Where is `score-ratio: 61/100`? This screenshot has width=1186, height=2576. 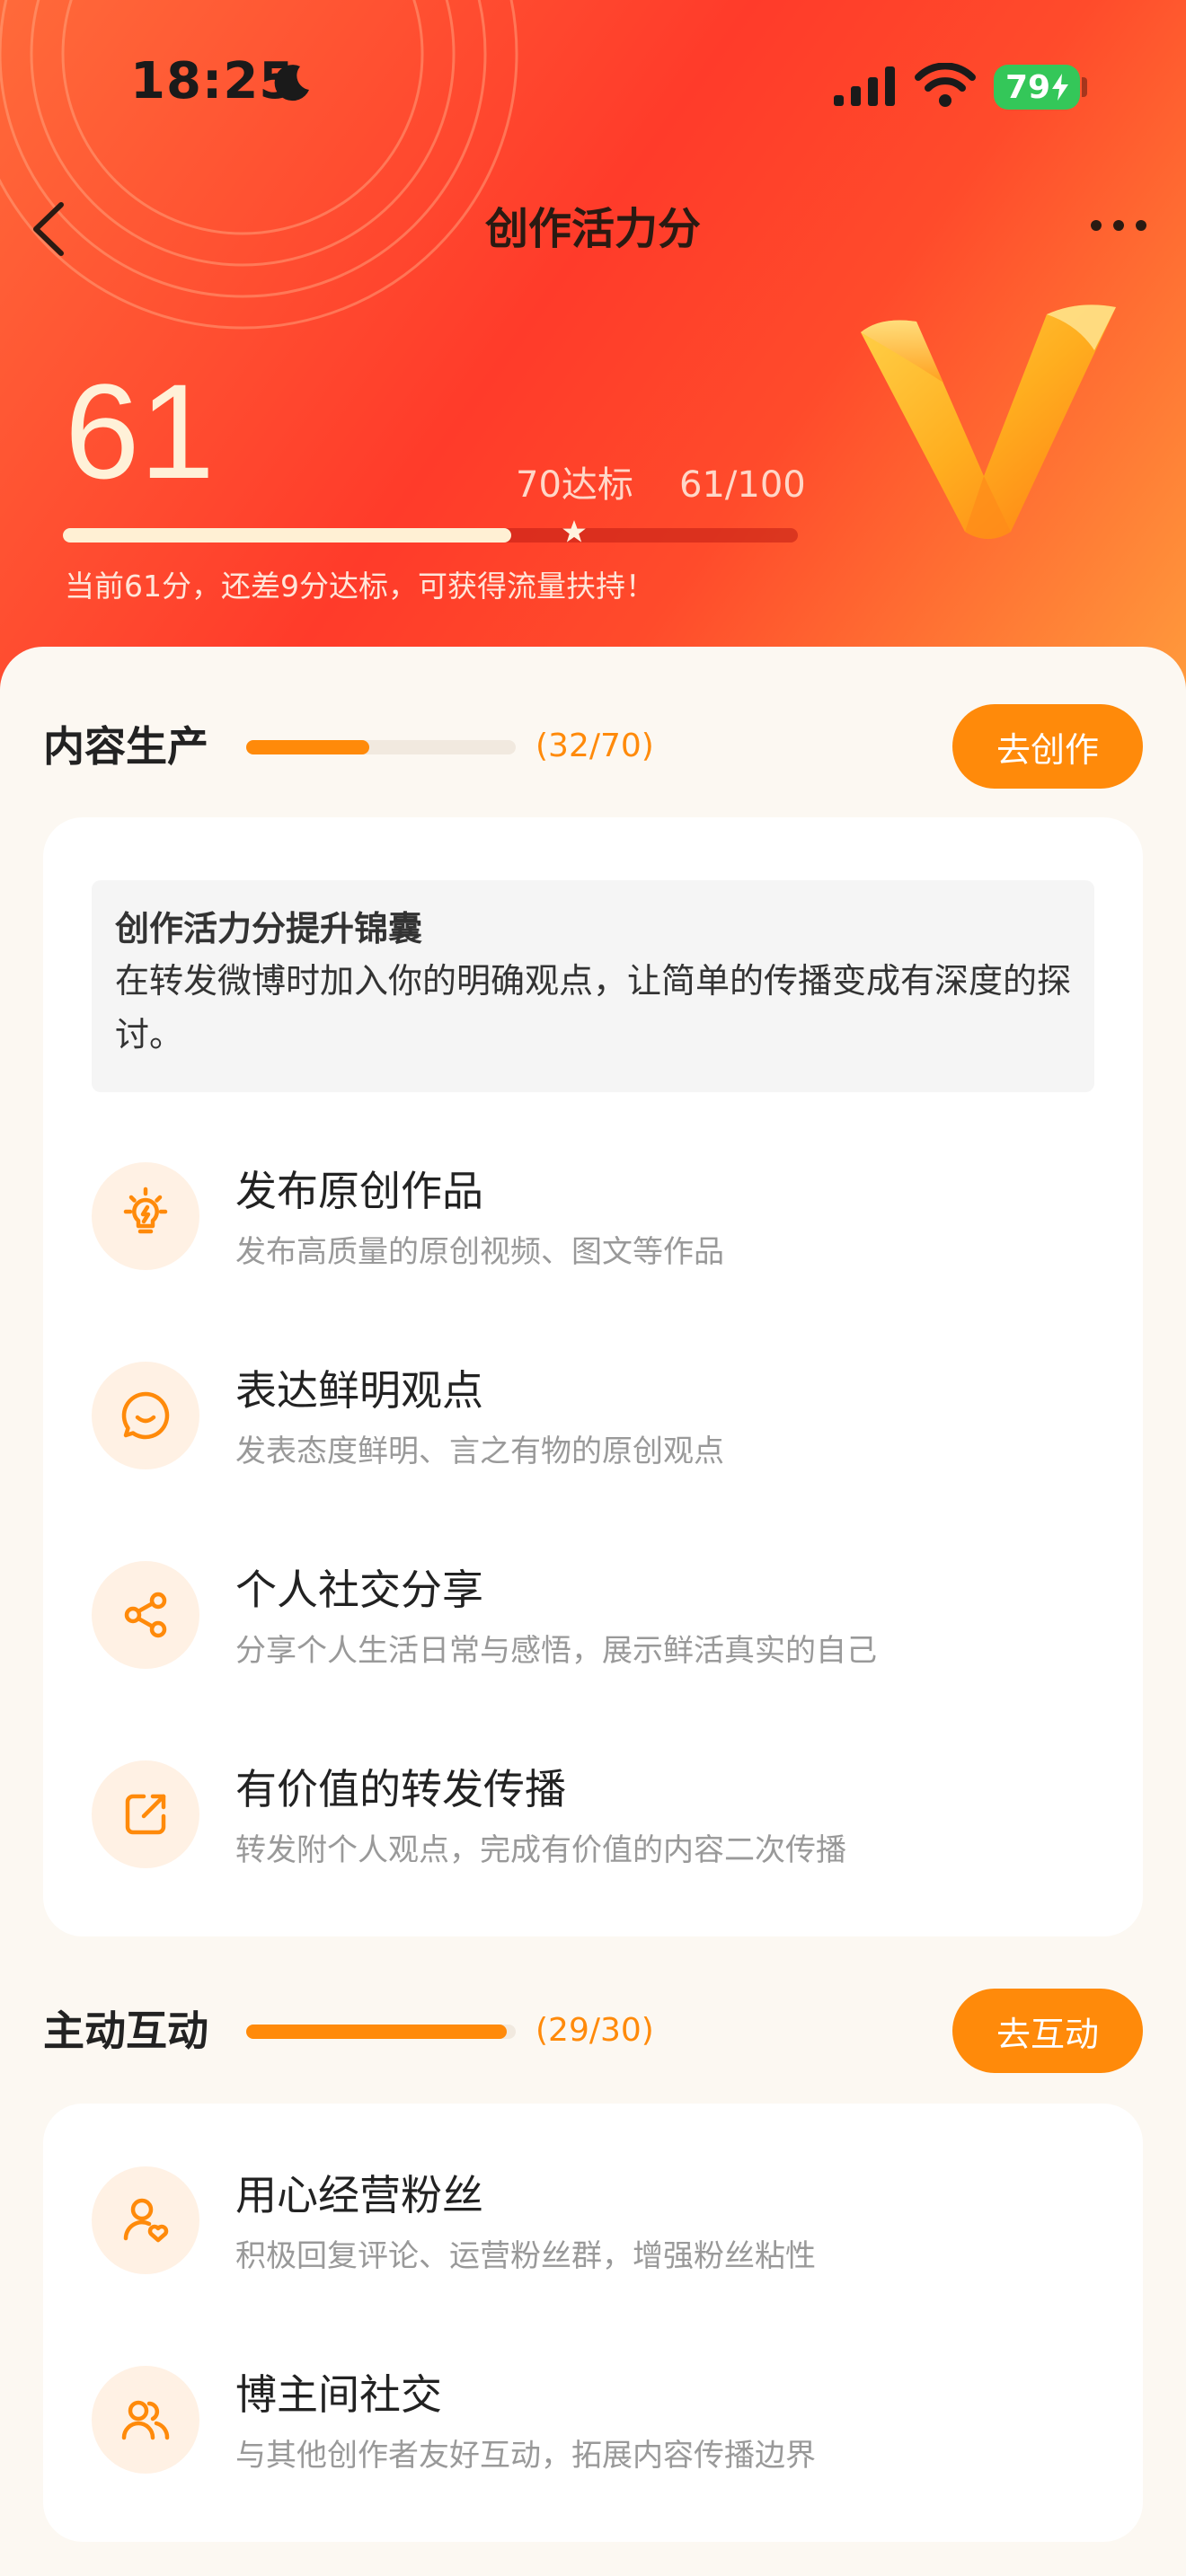
score-ratio: 61/100 is located at coordinates (742, 485).